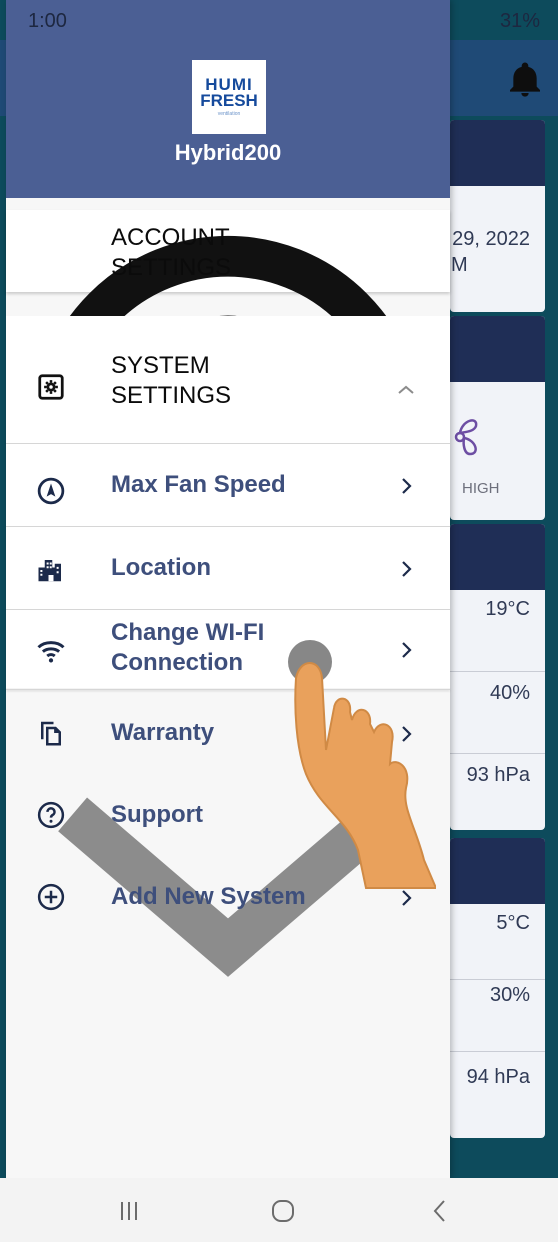 The image size is (558, 1242). Describe the element at coordinates (491, 239) in the screenshot. I see `date-text: 29, 2022` at that location.